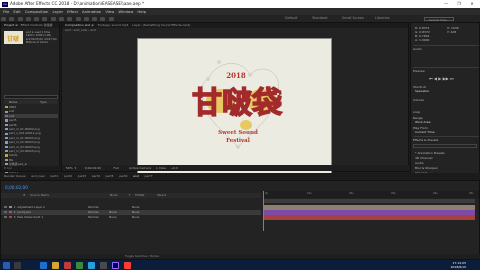  I want to click on camera-dropdown: Active Camera, so click(140, 168).